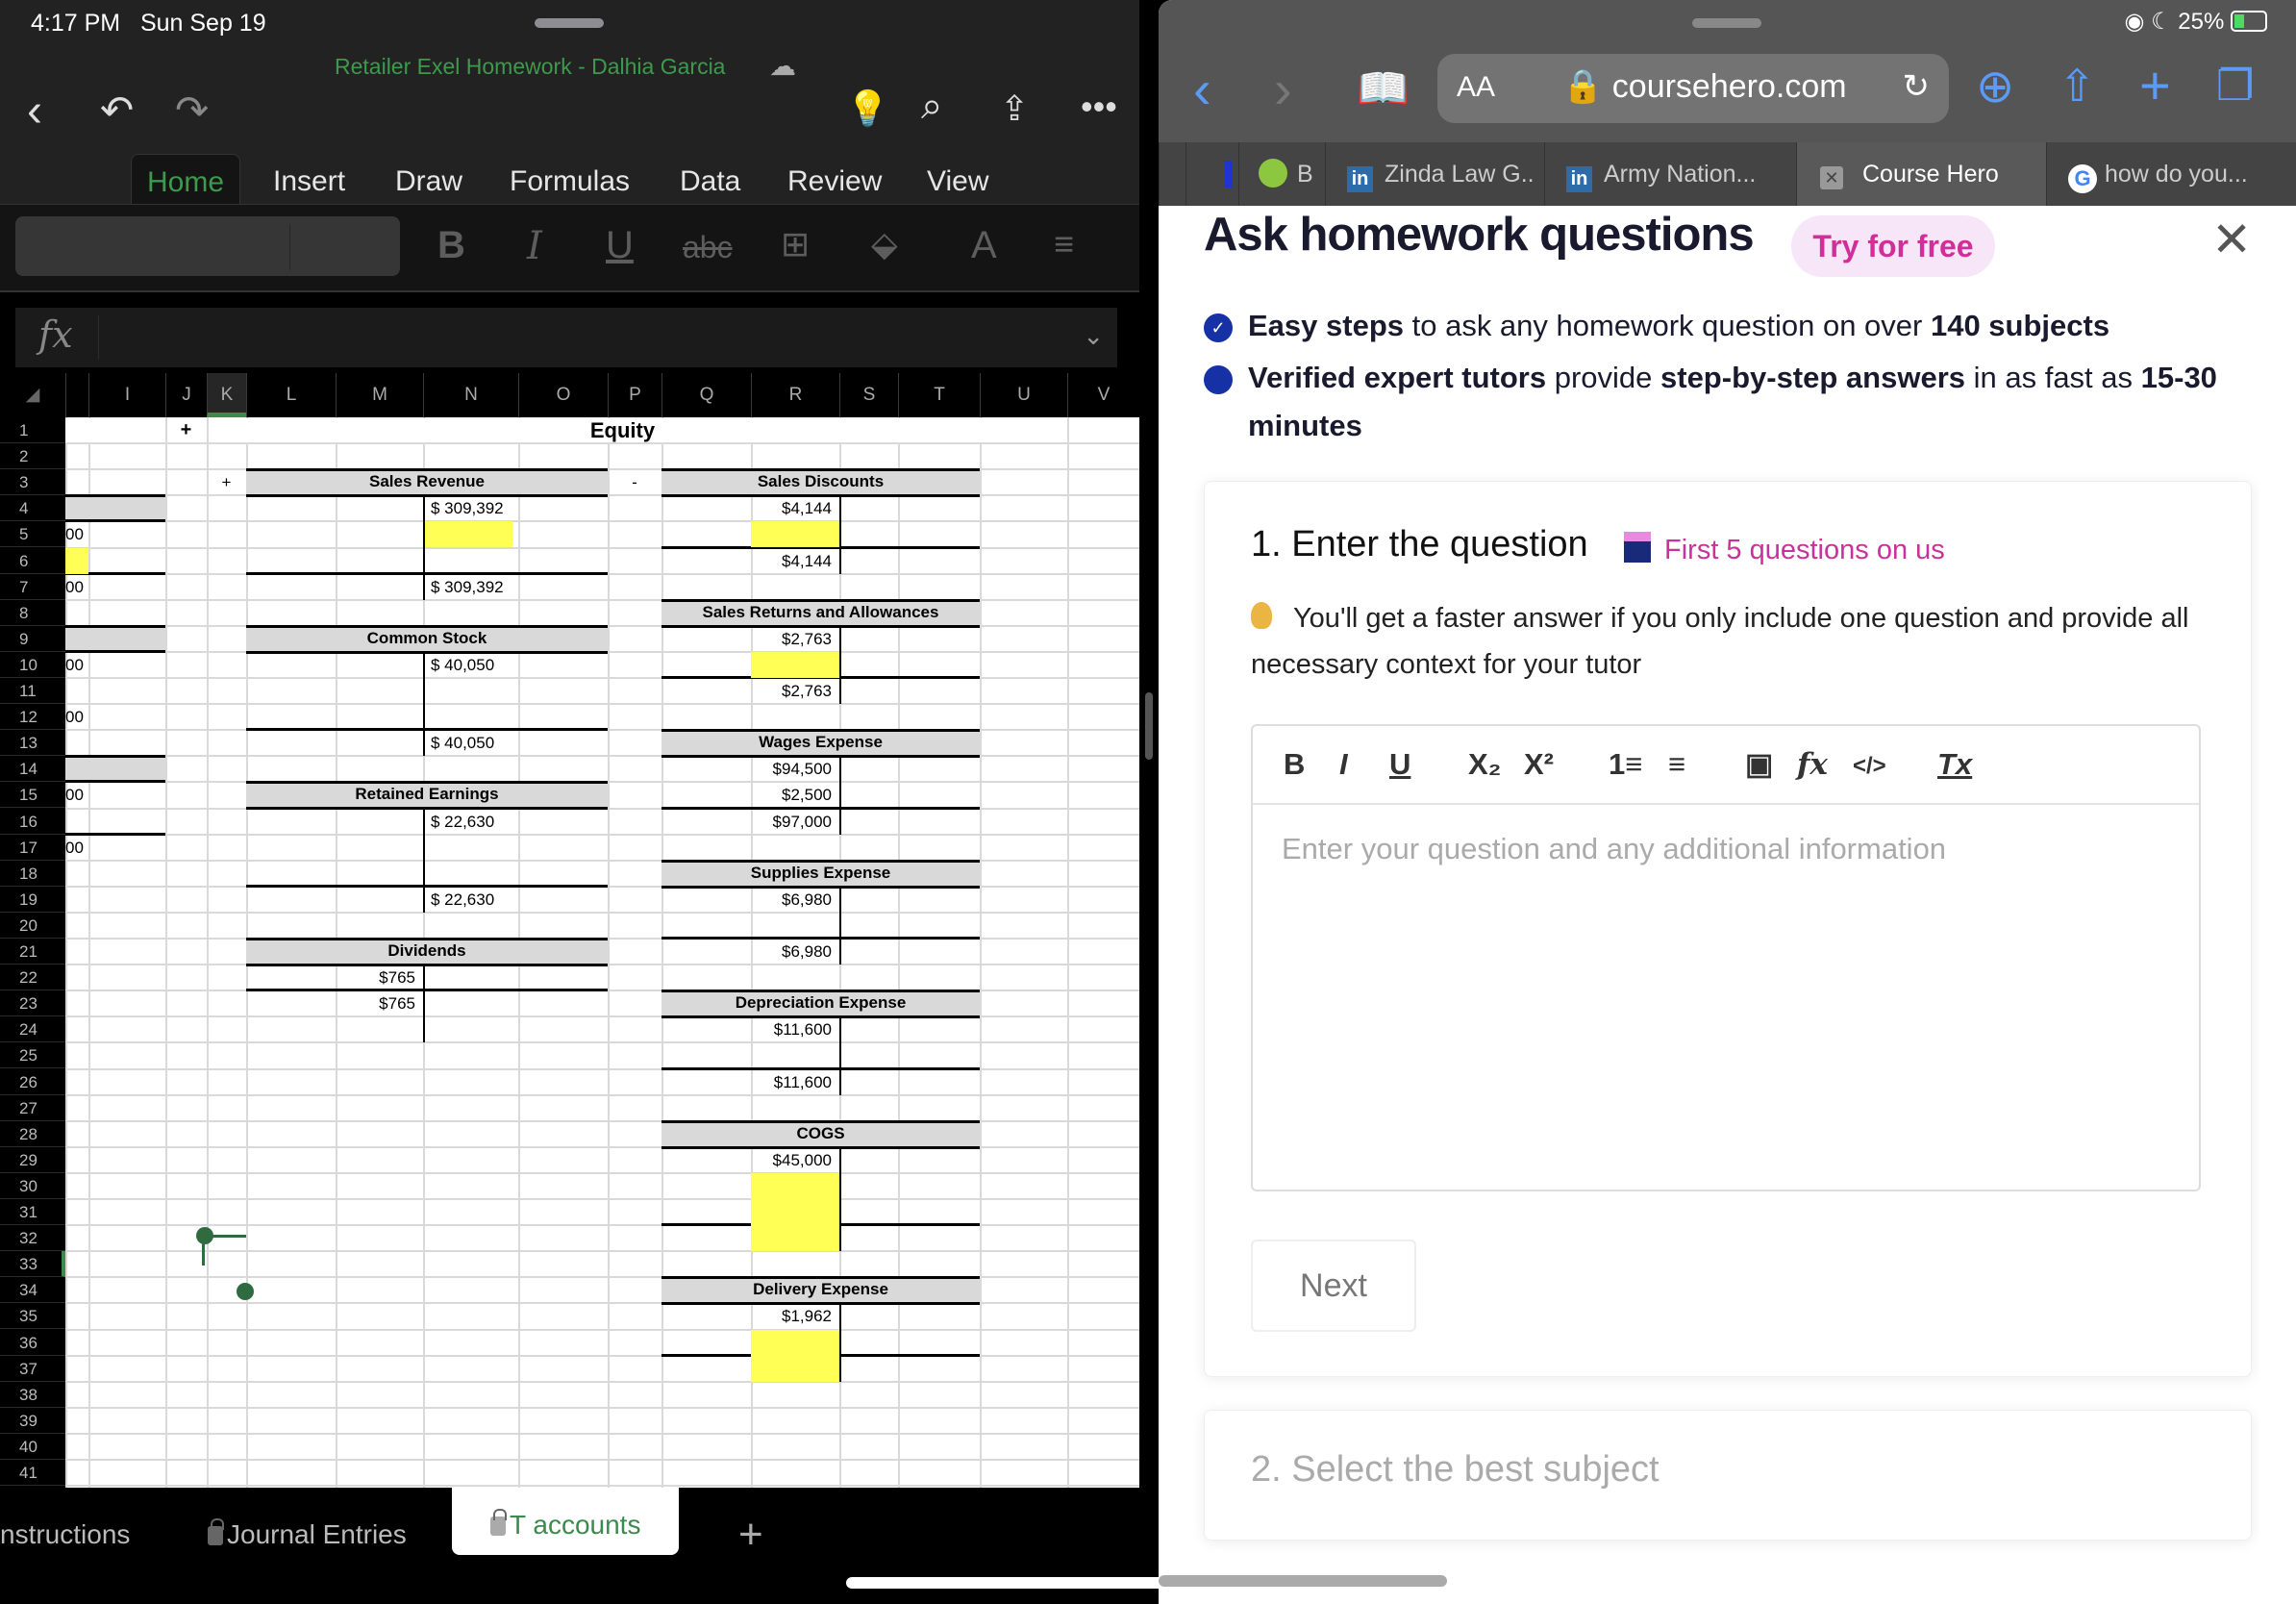 The height and width of the screenshot is (1604, 2296). Describe the element at coordinates (32, 613) in the screenshot. I see `row-header: 8` at that location.